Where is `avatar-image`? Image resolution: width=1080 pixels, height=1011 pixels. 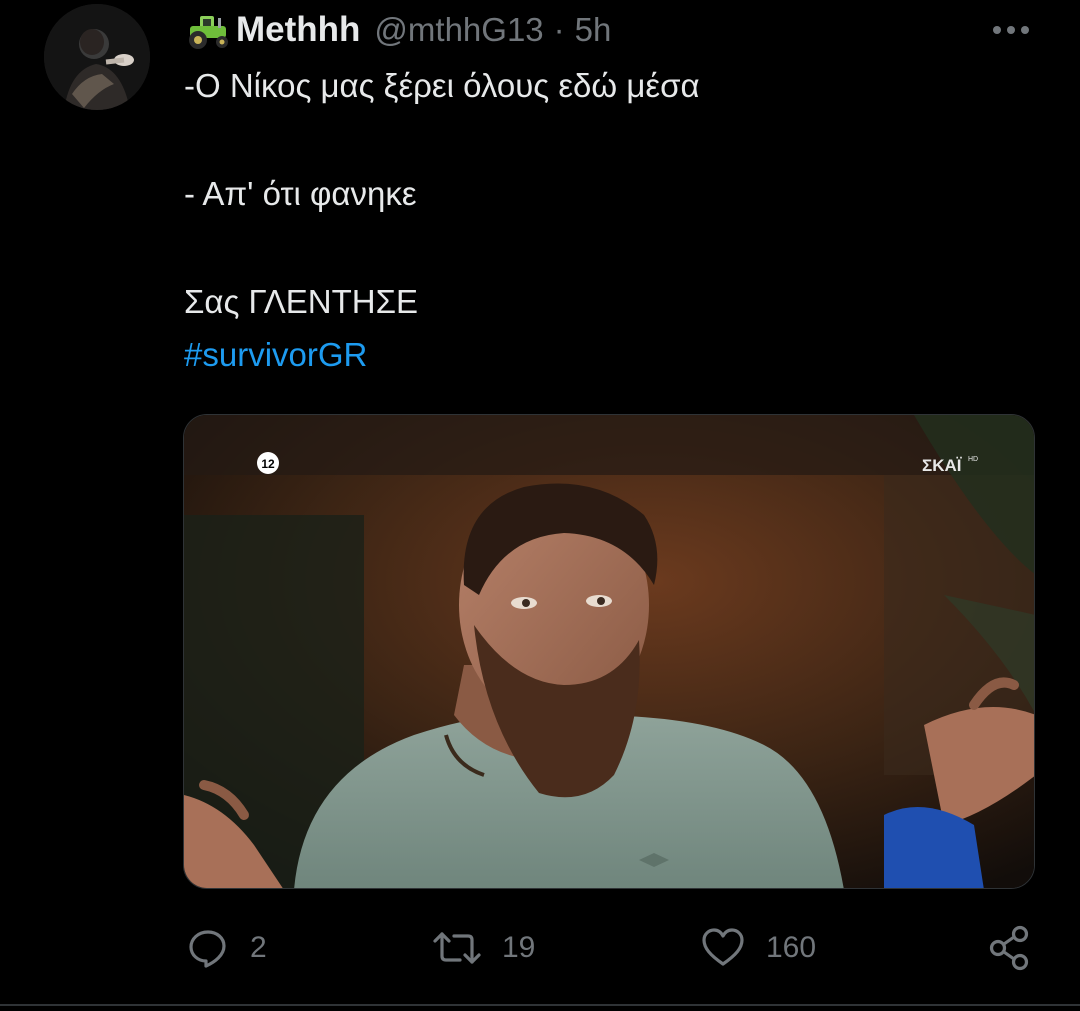
avatar-image is located at coordinates (97, 57).